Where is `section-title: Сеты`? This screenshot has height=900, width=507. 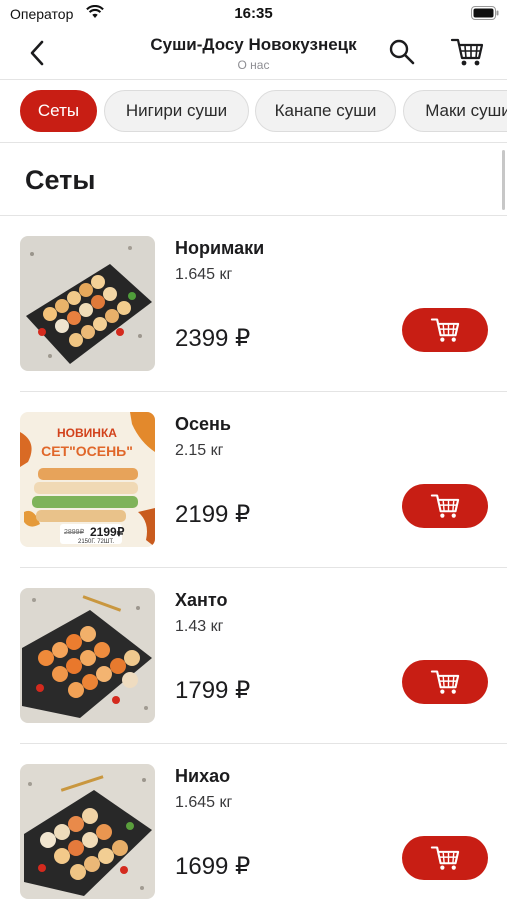 section-title: Сеты is located at coordinates (60, 180).